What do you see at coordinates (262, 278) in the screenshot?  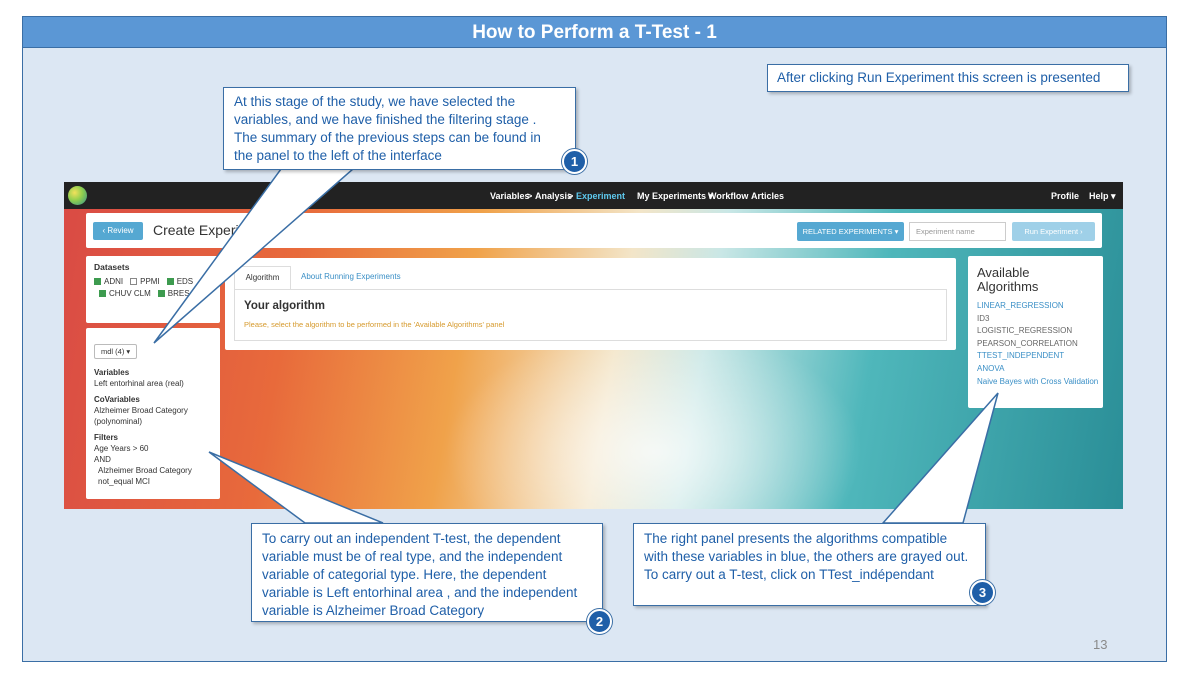 I see `tab-algorithm: Algorithm` at bounding box center [262, 278].